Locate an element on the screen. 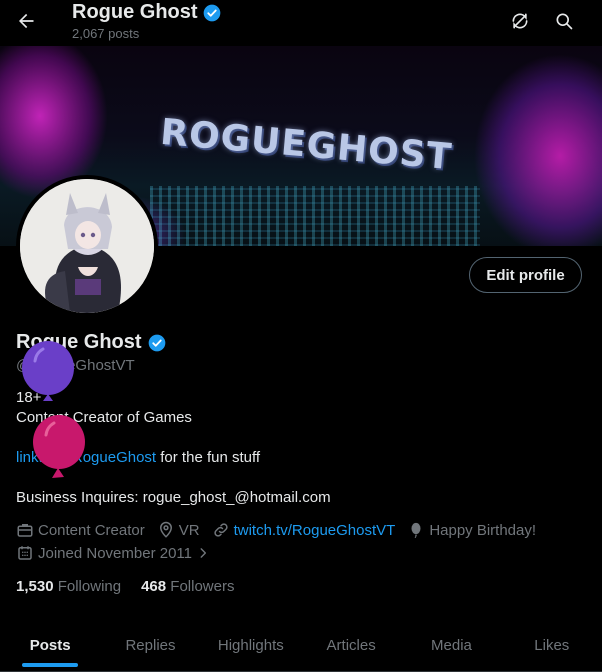  meta-birthday: Happy Birthday! is located at coordinates (471, 530).